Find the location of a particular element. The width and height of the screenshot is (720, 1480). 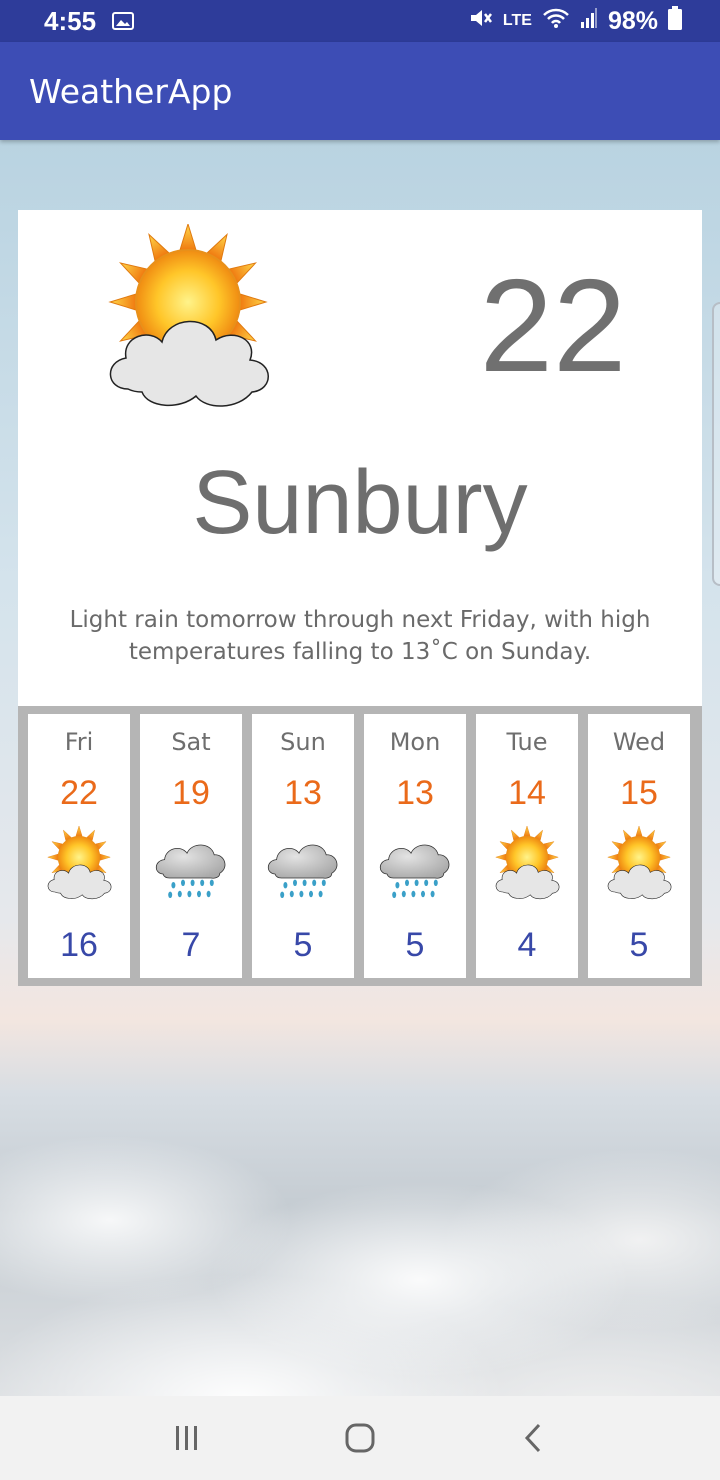

high-temp: 19 is located at coordinates (191, 793).